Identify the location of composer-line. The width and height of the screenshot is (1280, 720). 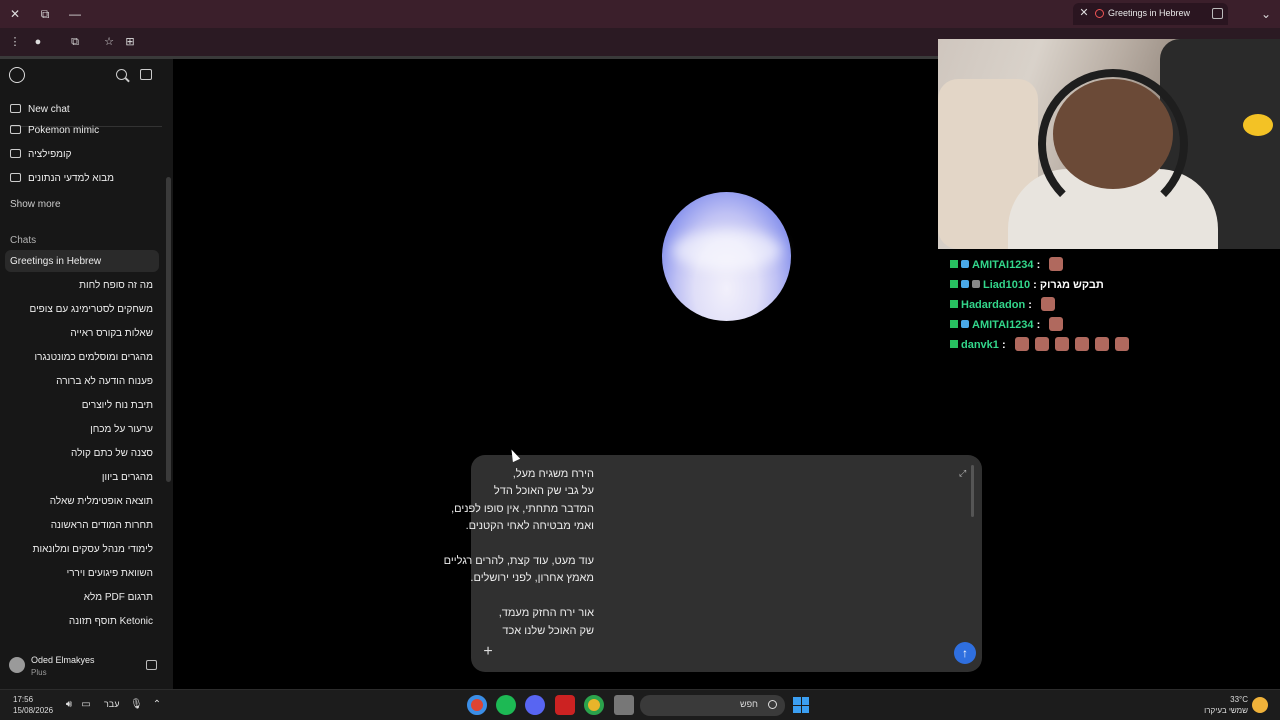
(469, 544).